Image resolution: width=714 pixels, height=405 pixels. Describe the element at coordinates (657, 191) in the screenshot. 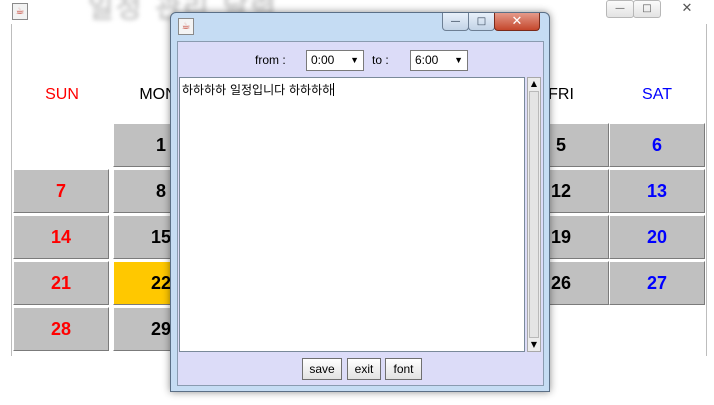

I see `calendar-day-cell: 13` at that location.